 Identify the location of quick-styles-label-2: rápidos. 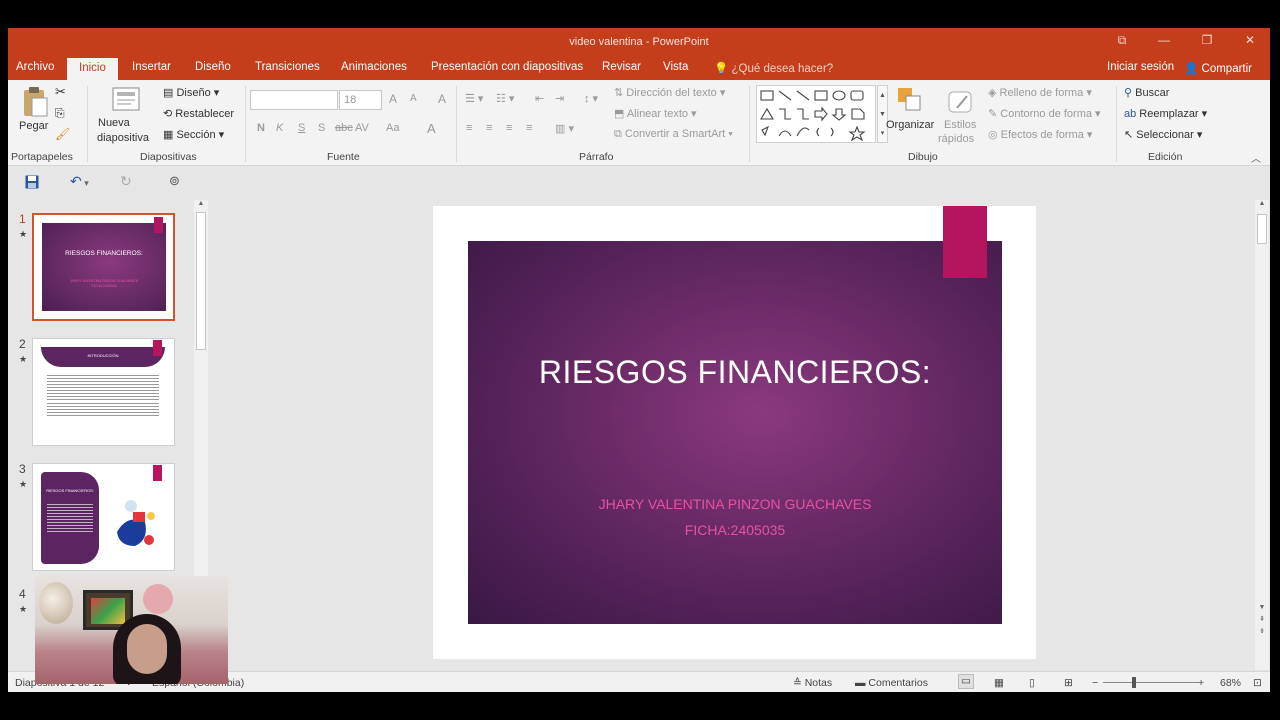
(956, 139).